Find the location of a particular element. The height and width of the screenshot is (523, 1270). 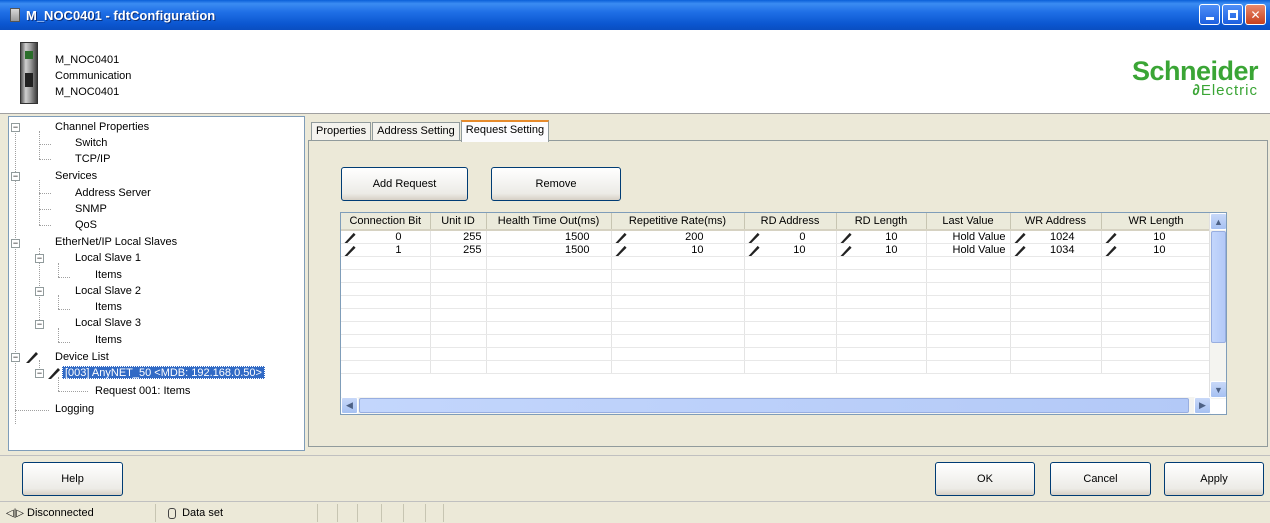

column-header: Last Value is located at coordinates (968, 222).